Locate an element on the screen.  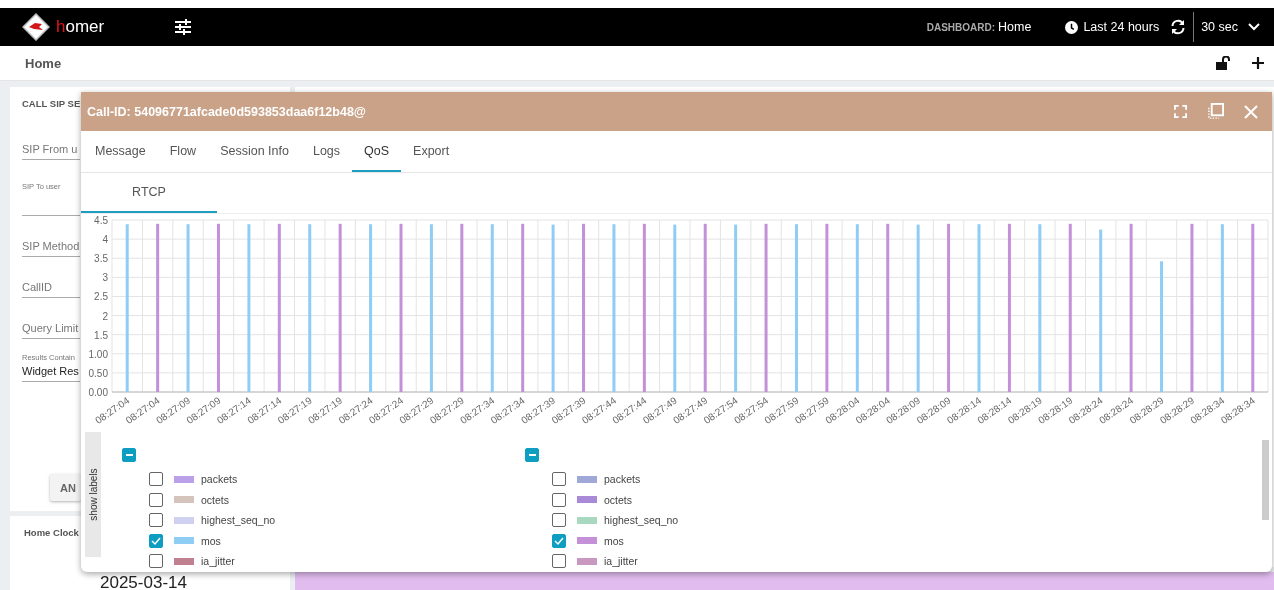
tick-label: 2.5 is located at coordinates (101, 297).